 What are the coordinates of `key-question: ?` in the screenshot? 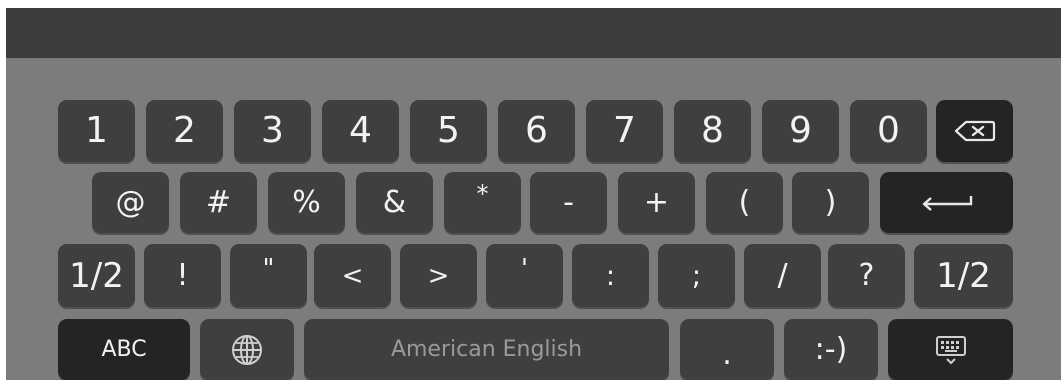 It's located at (866, 275).